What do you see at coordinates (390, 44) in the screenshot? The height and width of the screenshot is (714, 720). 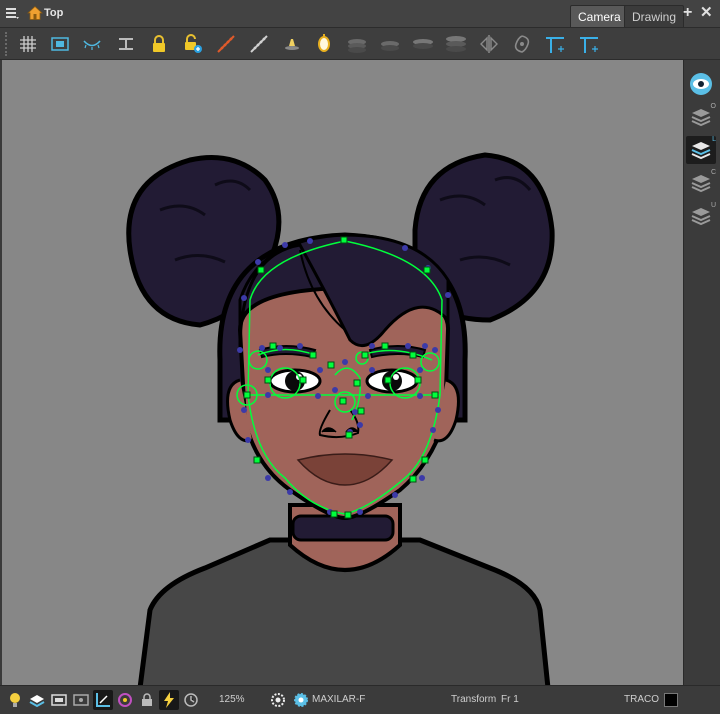 I see `layer-stack-2-icon` at bounding box center [390, 44].